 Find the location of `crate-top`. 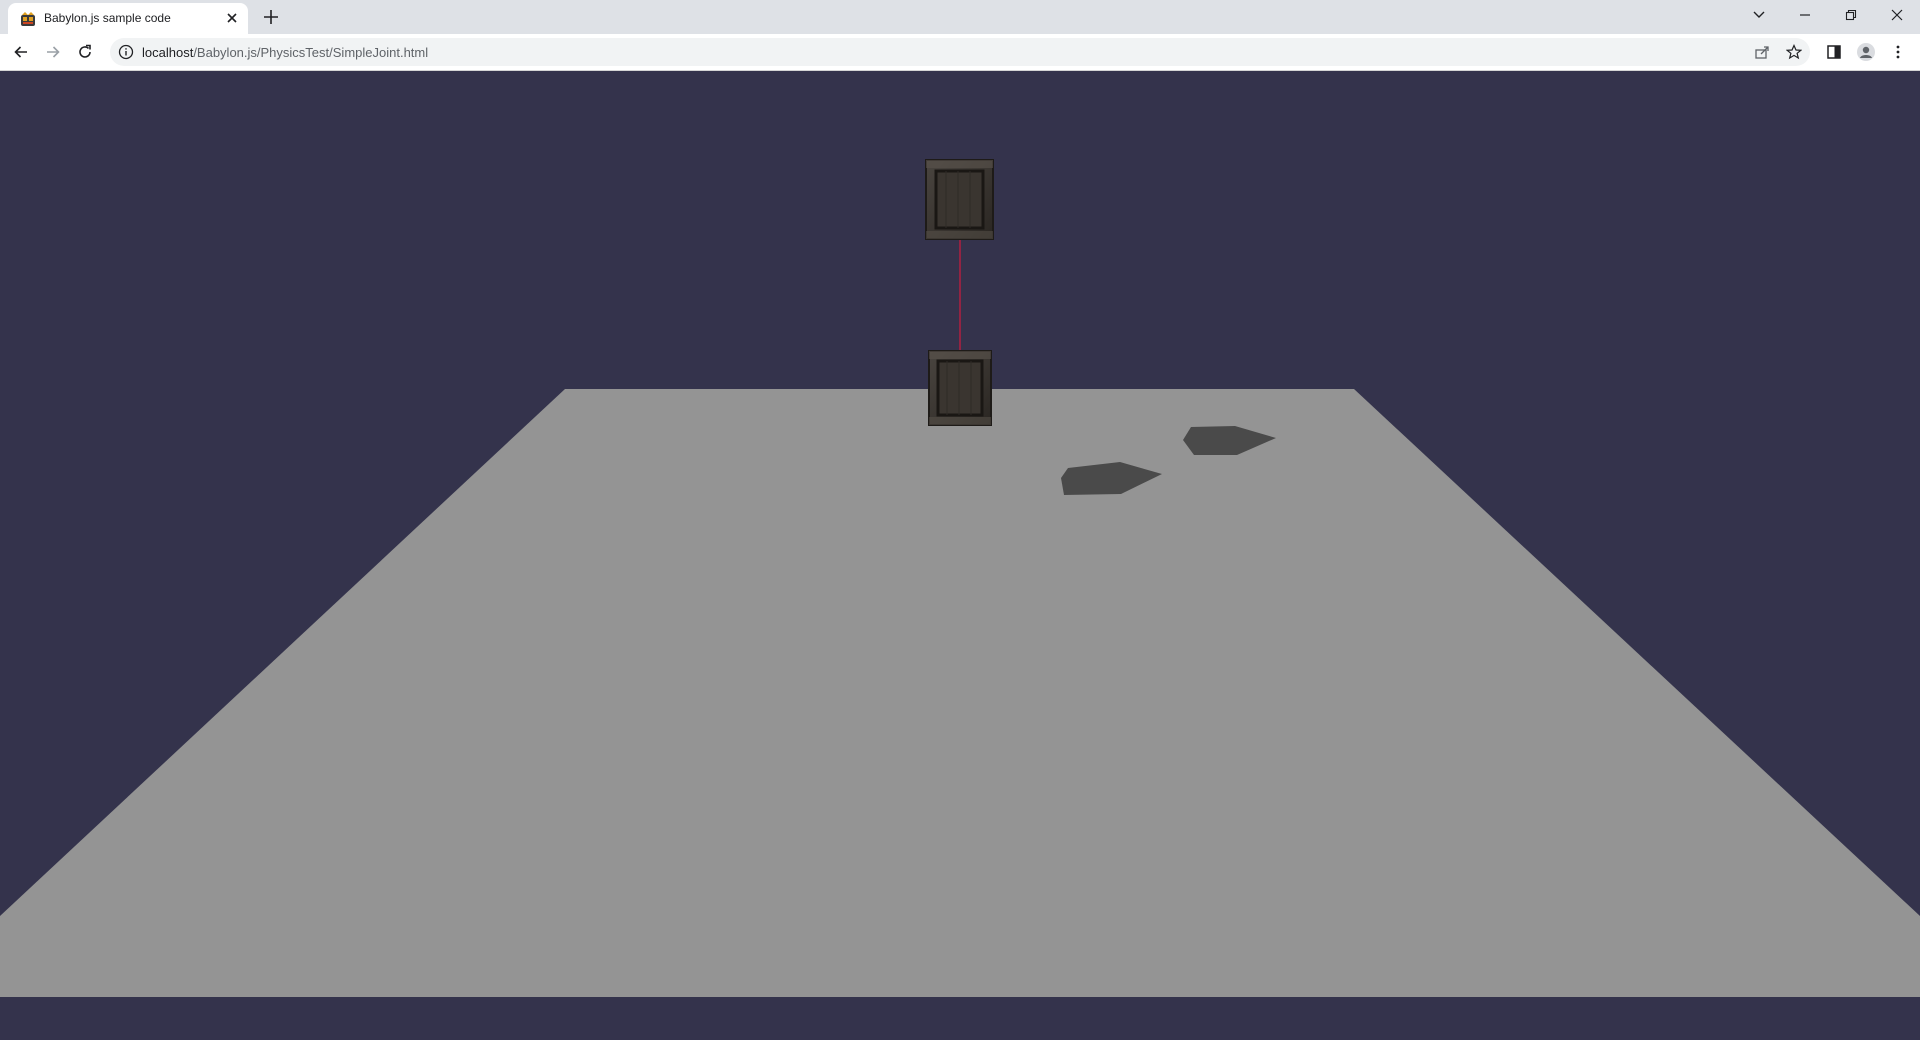

crate-top is located at coordinates (959, 199).